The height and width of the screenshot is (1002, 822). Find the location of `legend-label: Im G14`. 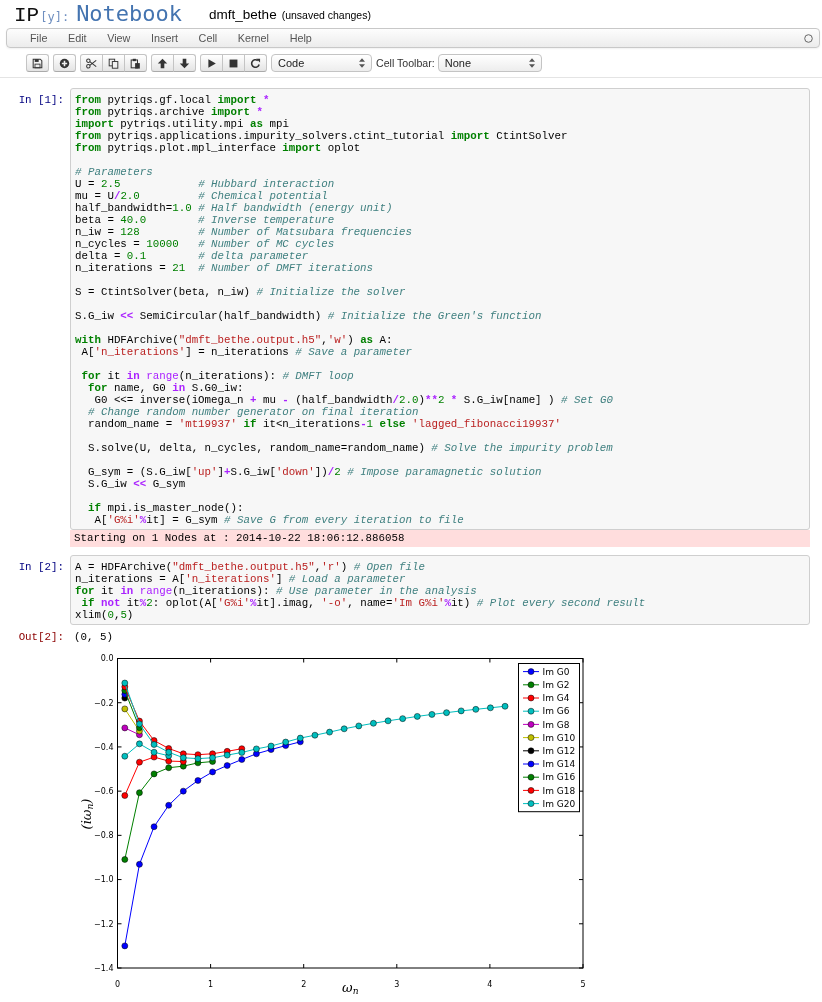

legend-label: Im G14 is located at coordinates (559, 764).